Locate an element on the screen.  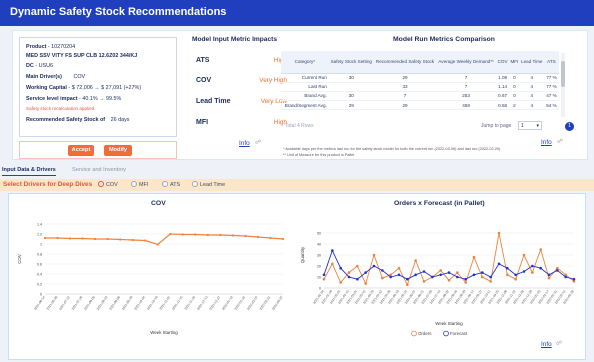
y-tick-label: 1.2 is located at coordinates (39, 235).